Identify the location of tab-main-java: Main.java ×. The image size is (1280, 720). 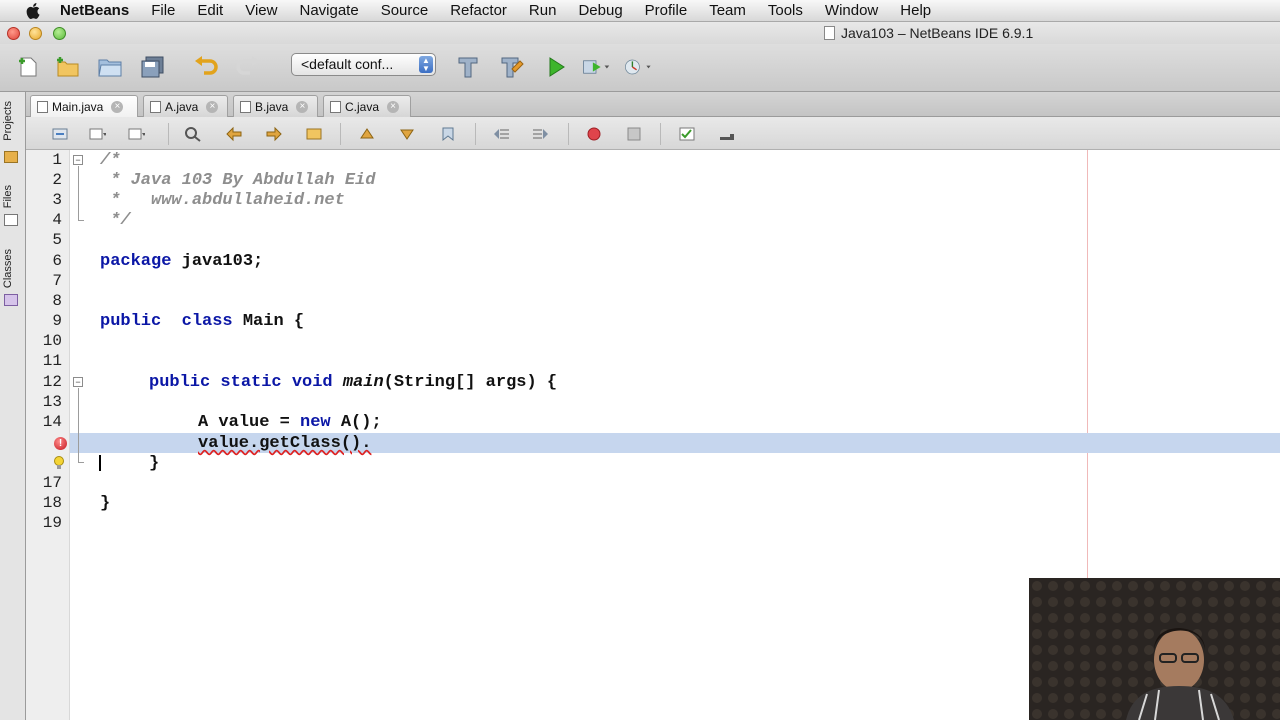
(84, 106).